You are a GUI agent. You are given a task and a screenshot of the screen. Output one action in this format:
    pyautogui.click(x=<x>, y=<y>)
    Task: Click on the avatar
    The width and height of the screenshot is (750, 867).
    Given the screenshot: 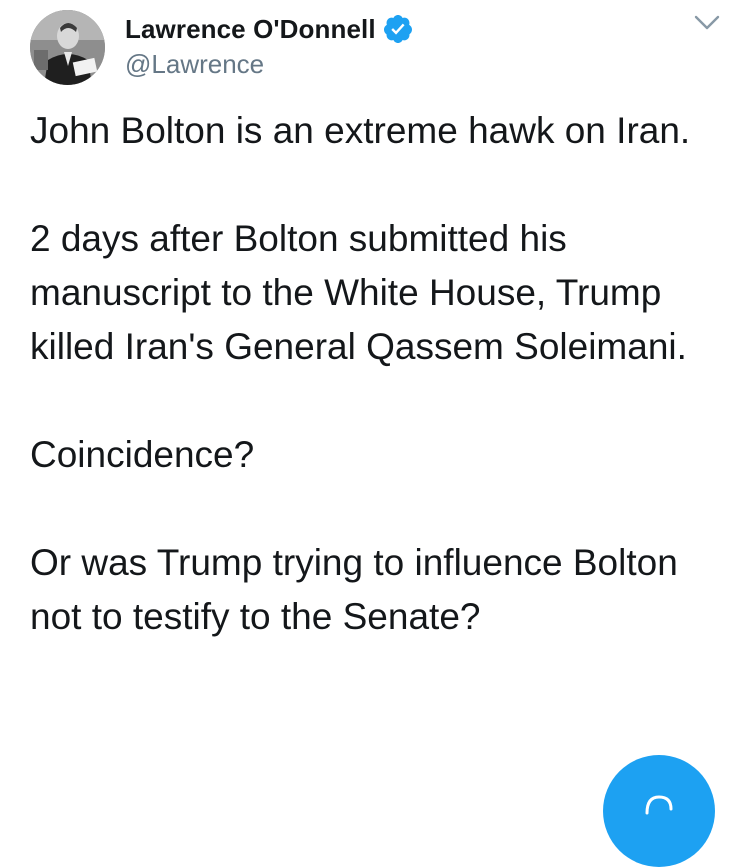 What is the action you would take?
    pyautogui.click(x=67, y=47)
    